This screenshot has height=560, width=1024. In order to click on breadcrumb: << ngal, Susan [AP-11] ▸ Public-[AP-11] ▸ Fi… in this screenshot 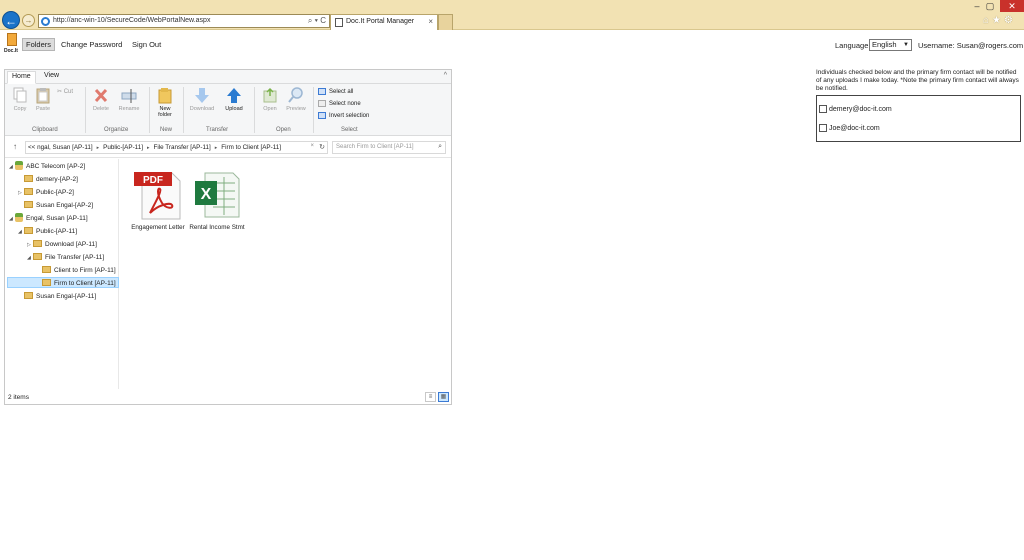, I will do `click(176, 147)`.